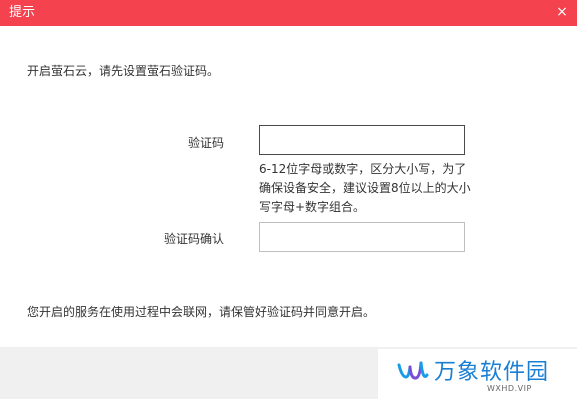 This screenshot has height=399, width=577. I want to click on verification-code-input, so click(362, 140).